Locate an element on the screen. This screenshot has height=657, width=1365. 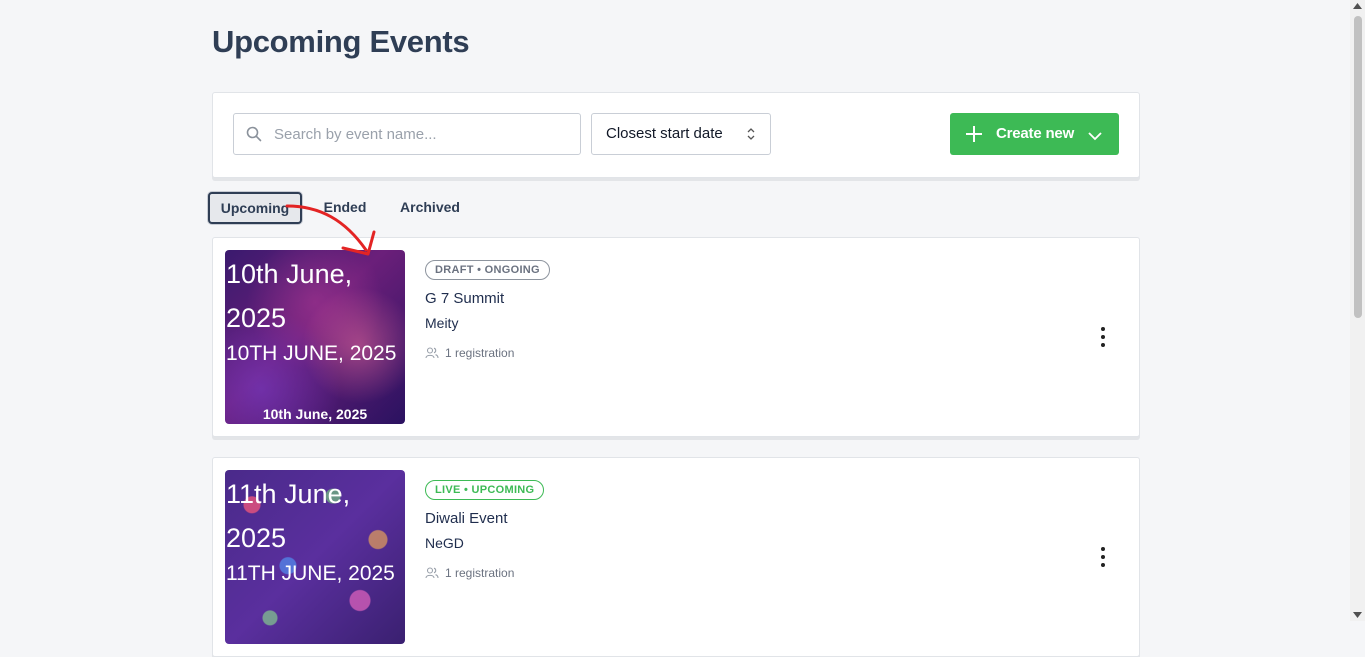
page-title: Upcoming Events is located at coordinates (341, 41).